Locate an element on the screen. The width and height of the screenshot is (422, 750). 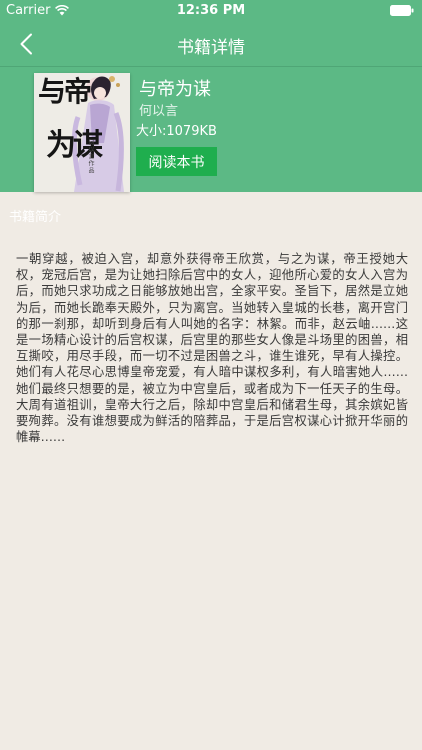
page-title: 书籍详情 is located at coordinates (211, 48).